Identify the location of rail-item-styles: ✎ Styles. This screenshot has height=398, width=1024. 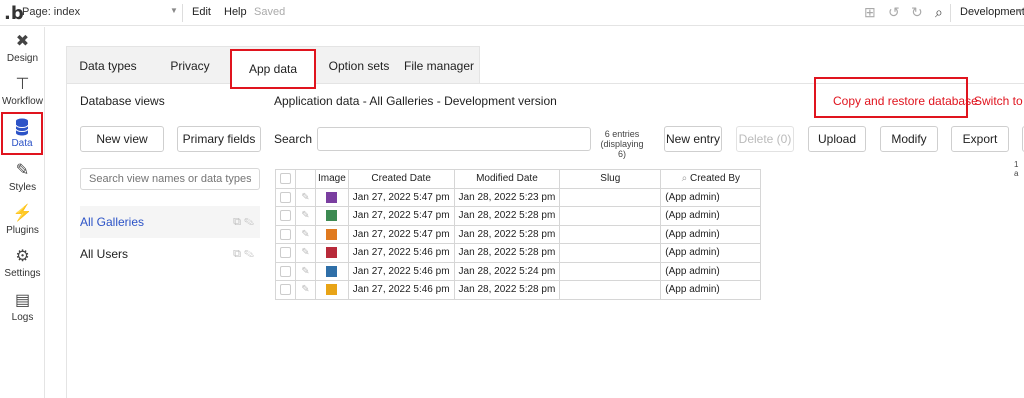
(22, 179).